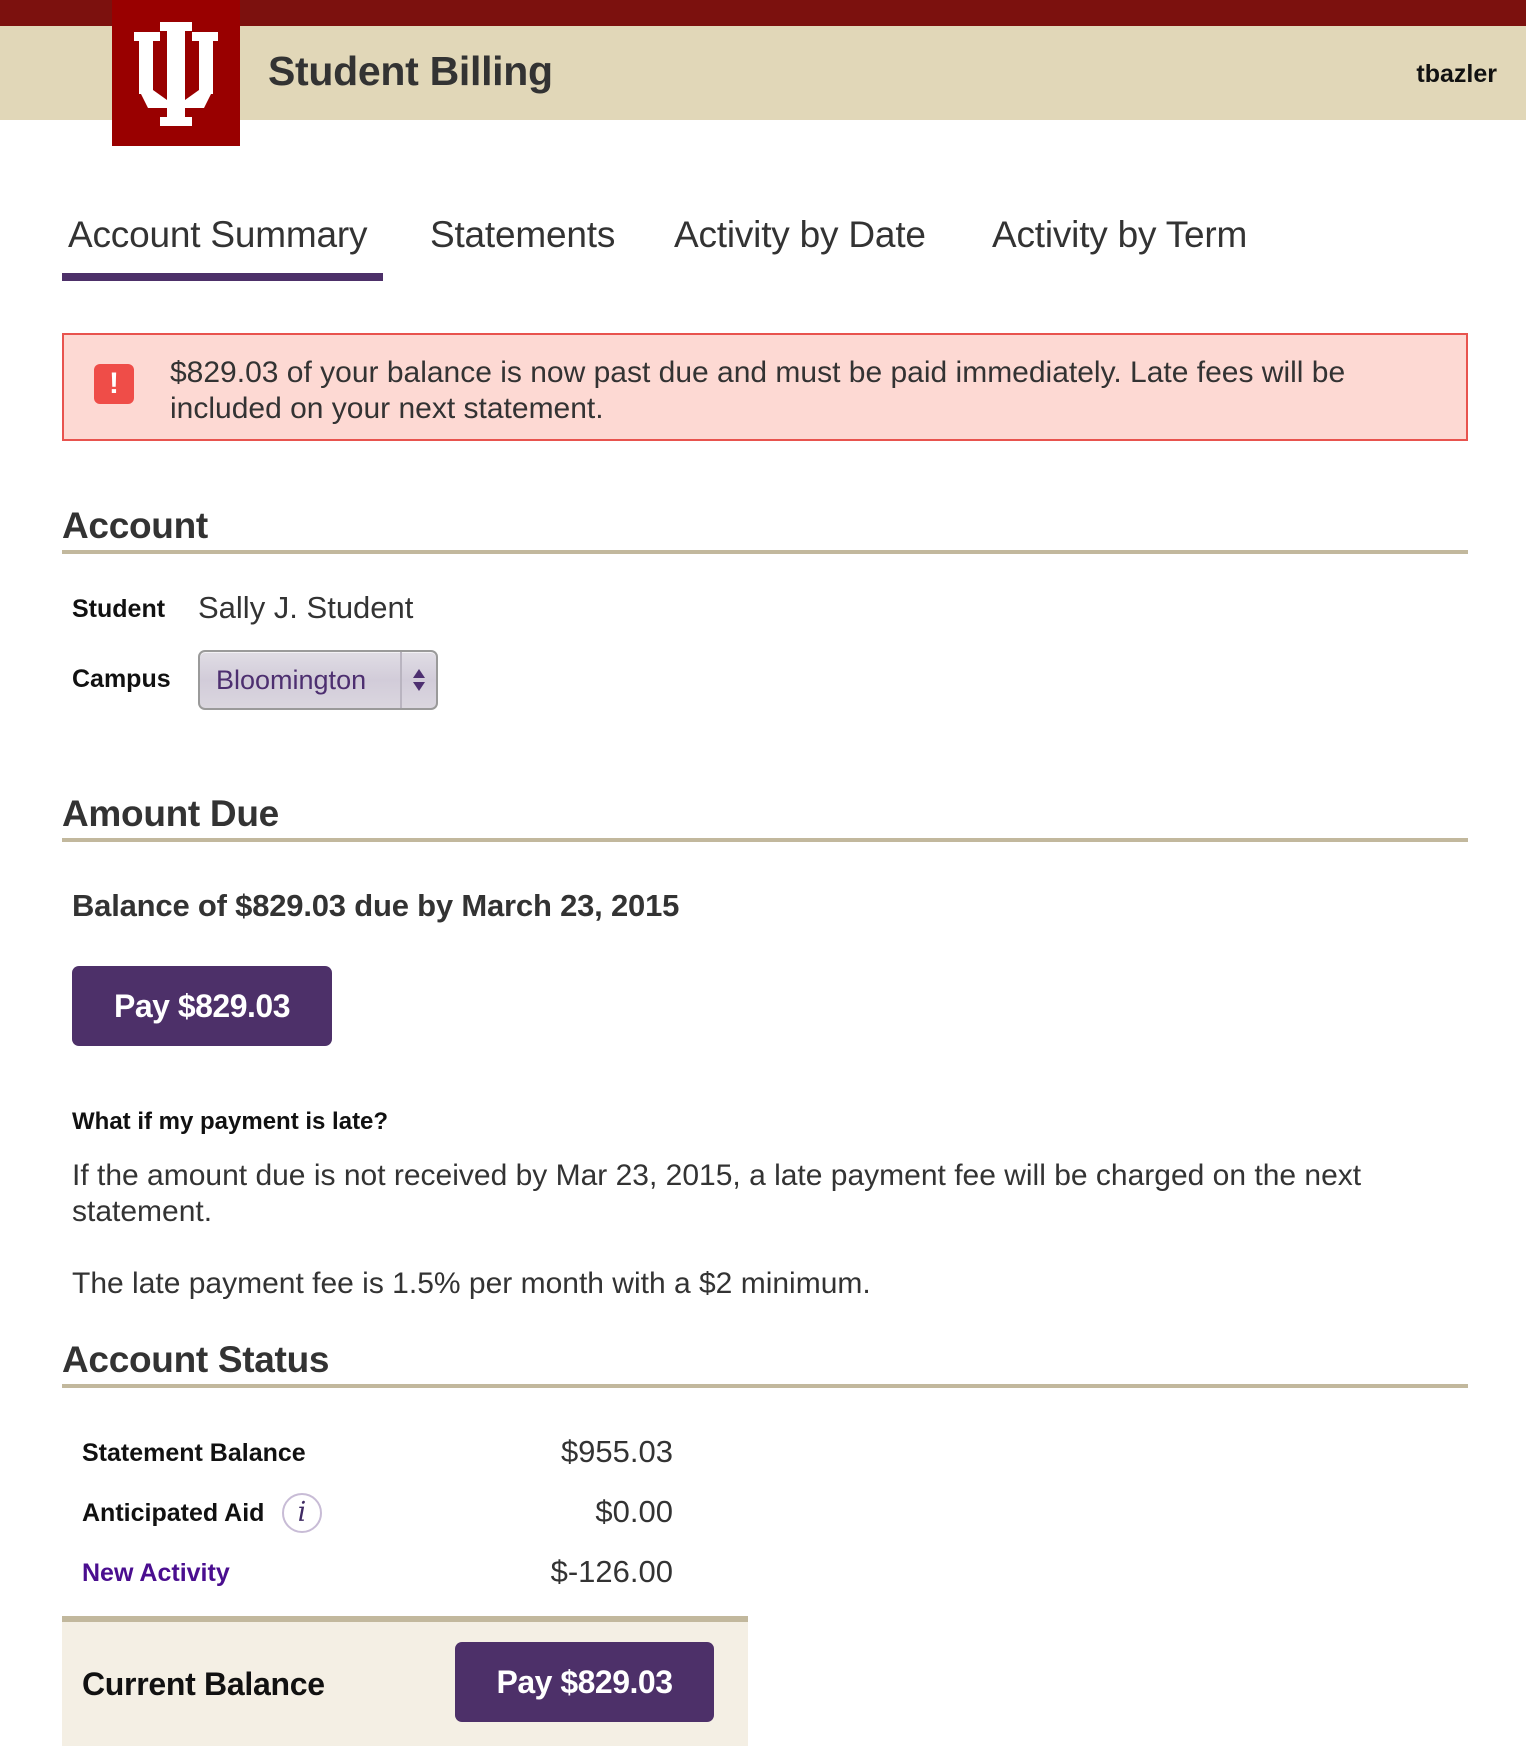  Describe the element at coordinates (291, 680) in the screenshot. I see `campus-select-value: Bloomington` at that location.